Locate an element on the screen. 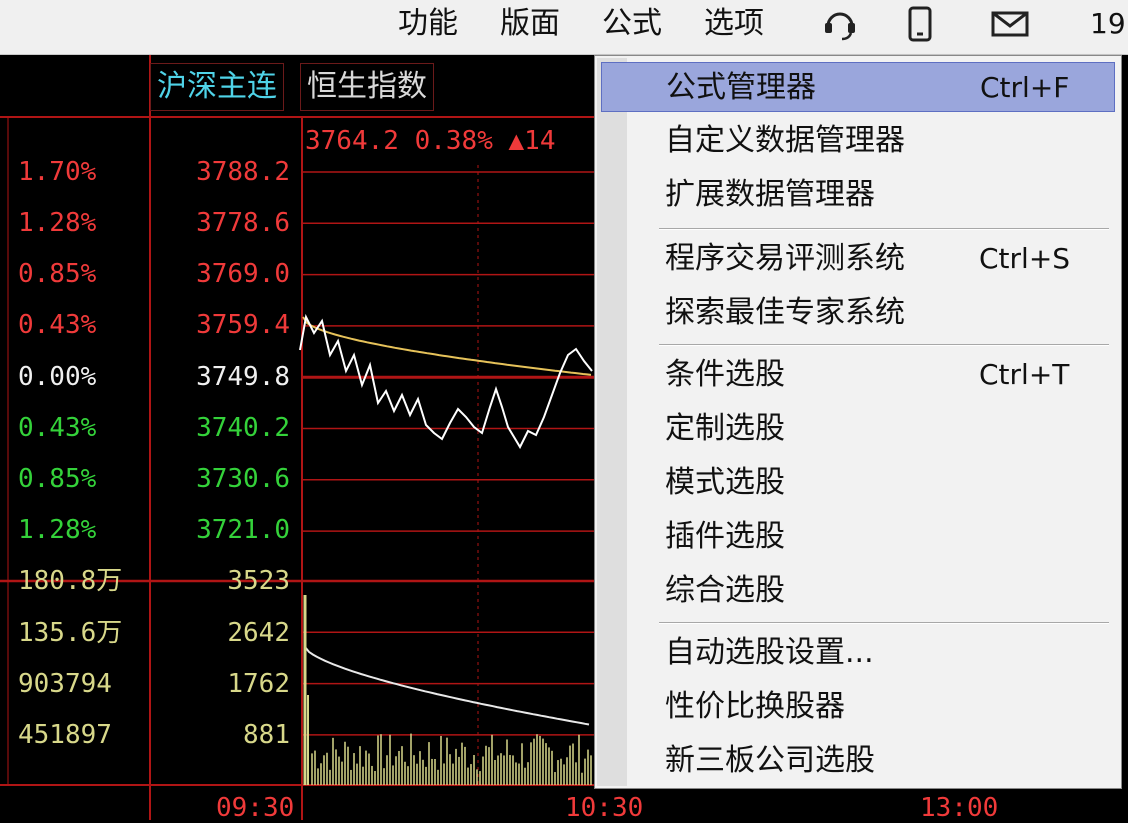  menu-formula: 公式 is located at coordinates (632, 24).